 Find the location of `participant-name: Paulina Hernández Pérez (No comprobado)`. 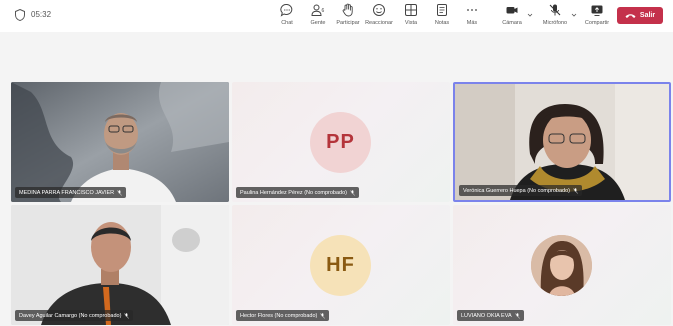

participant-name: Paulina Hernández Pérez (No comprobado) is located at coordinates (294, 192).